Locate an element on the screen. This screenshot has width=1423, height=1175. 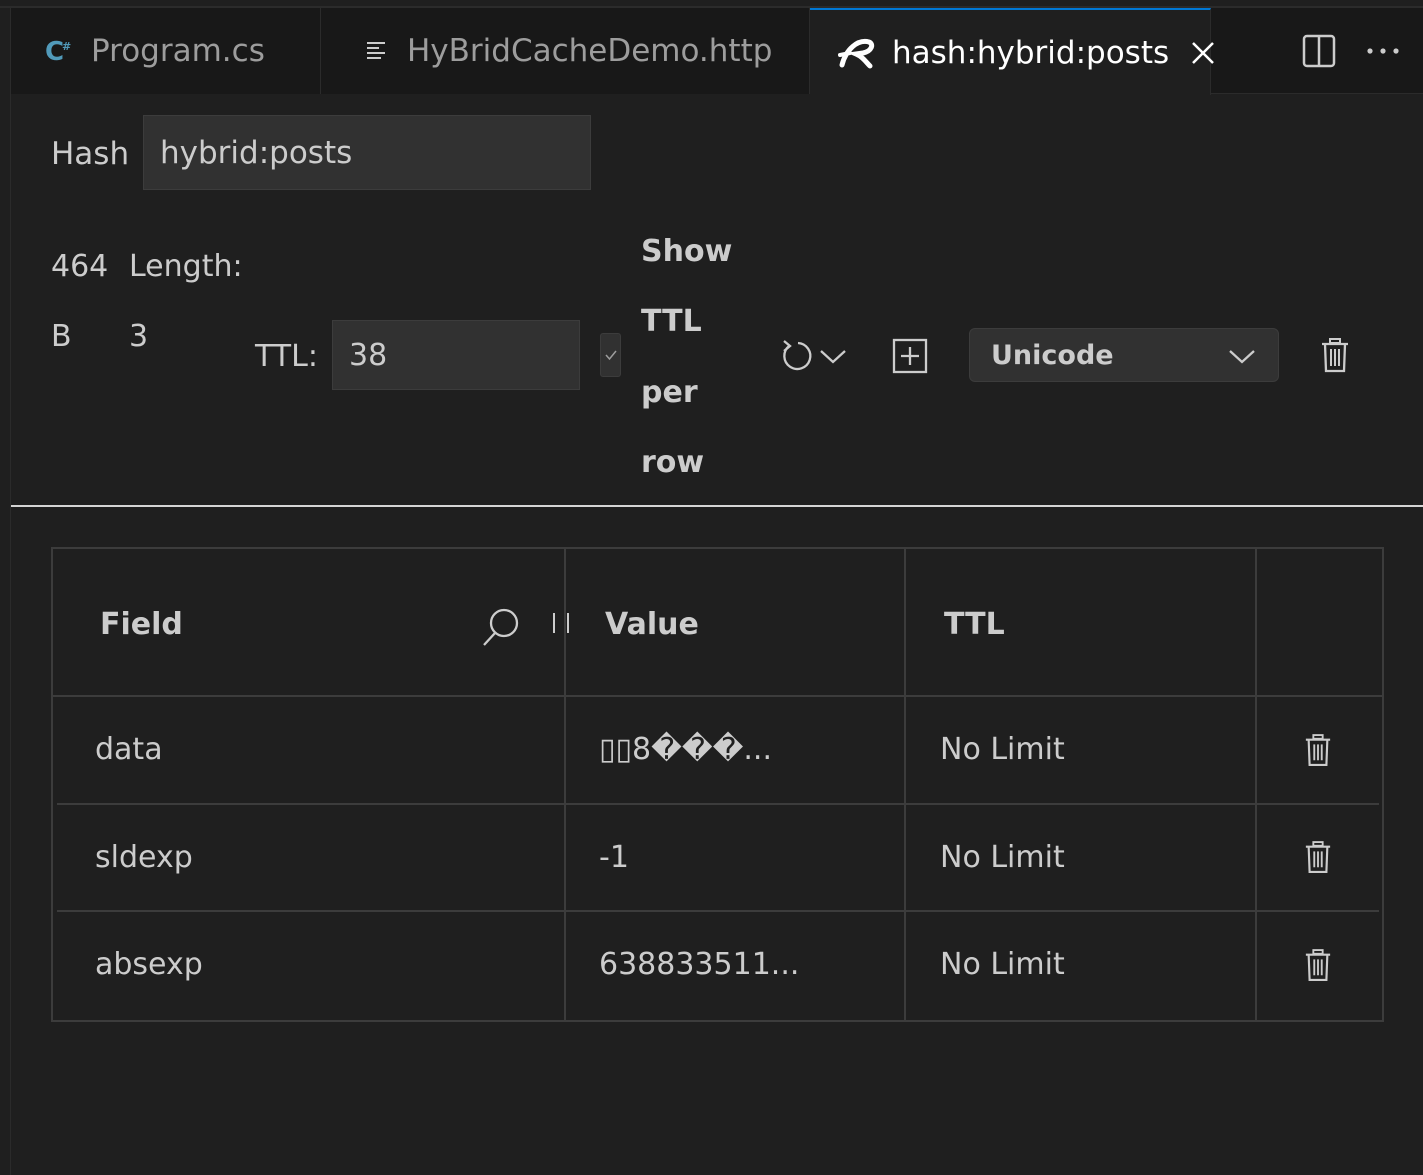
ttl-input is located at coordinates (456, 355).